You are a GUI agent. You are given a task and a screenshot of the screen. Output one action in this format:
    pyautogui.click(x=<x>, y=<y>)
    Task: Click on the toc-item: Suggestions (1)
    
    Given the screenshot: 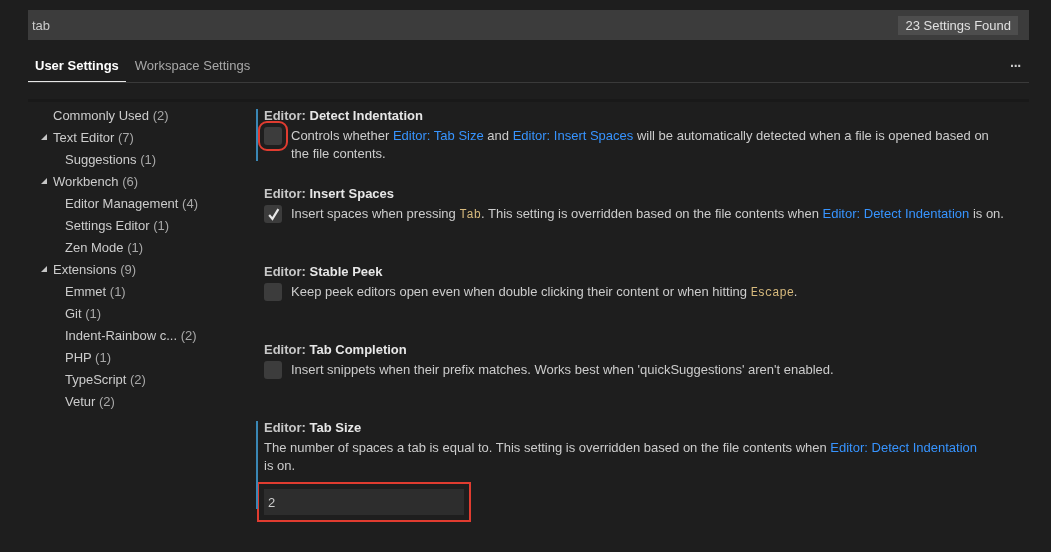 What is the action you would take?
    pyautogui.click(x=108, y=159)
    